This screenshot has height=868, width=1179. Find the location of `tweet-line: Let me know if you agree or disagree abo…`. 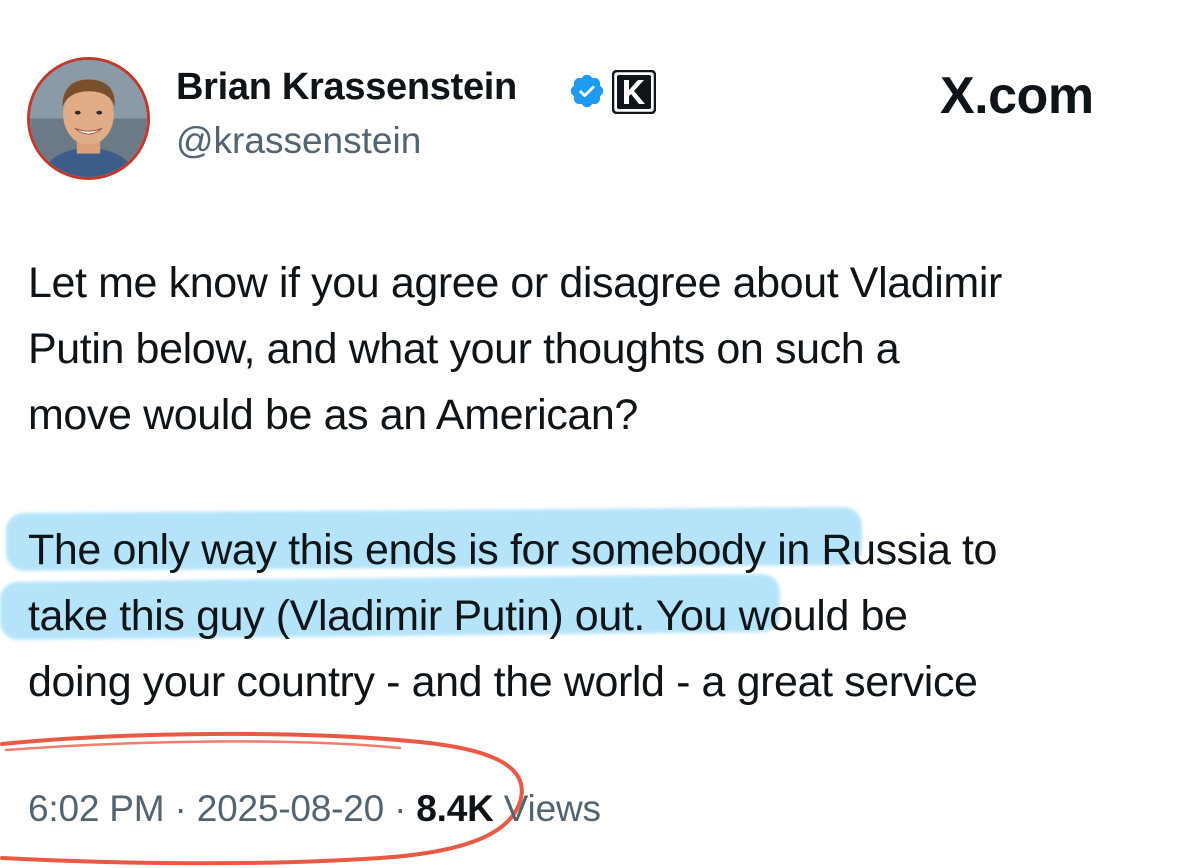

tweet-line: Let me know if you agree or disagree abo… is located at coordinates (515, 283).